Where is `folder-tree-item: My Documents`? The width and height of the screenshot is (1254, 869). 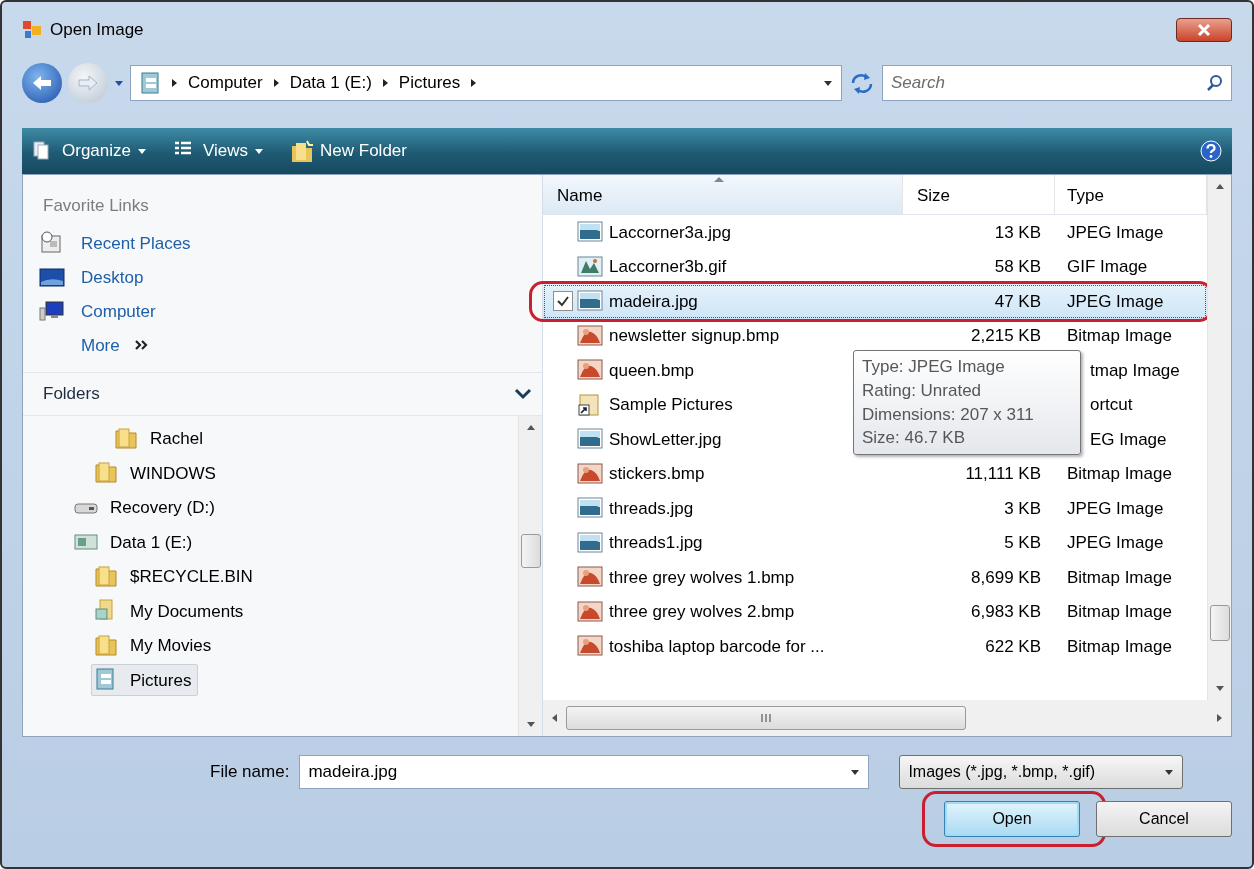
folder-tree-item: My Documents is located at coordinates (171, 611).